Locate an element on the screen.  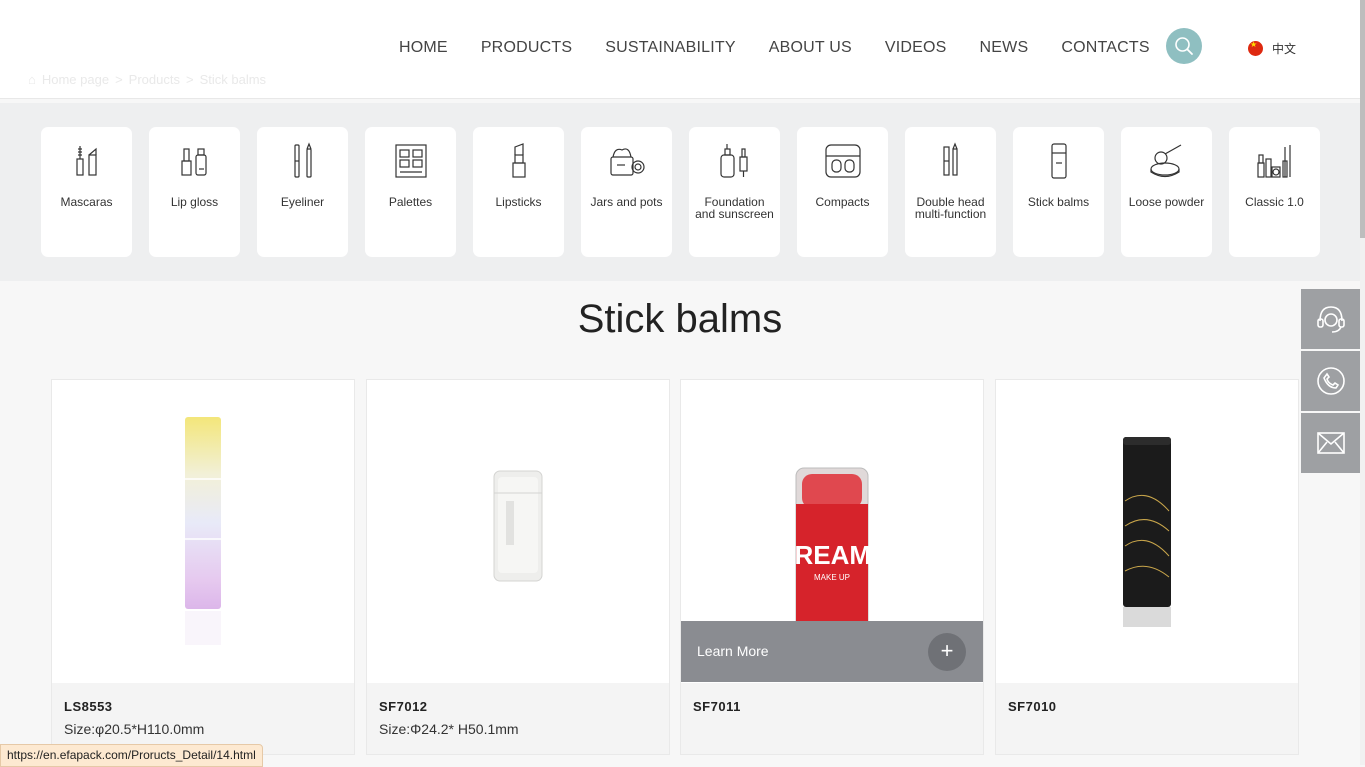
category-label: Lip gloss is located at coordinates (194, 202).